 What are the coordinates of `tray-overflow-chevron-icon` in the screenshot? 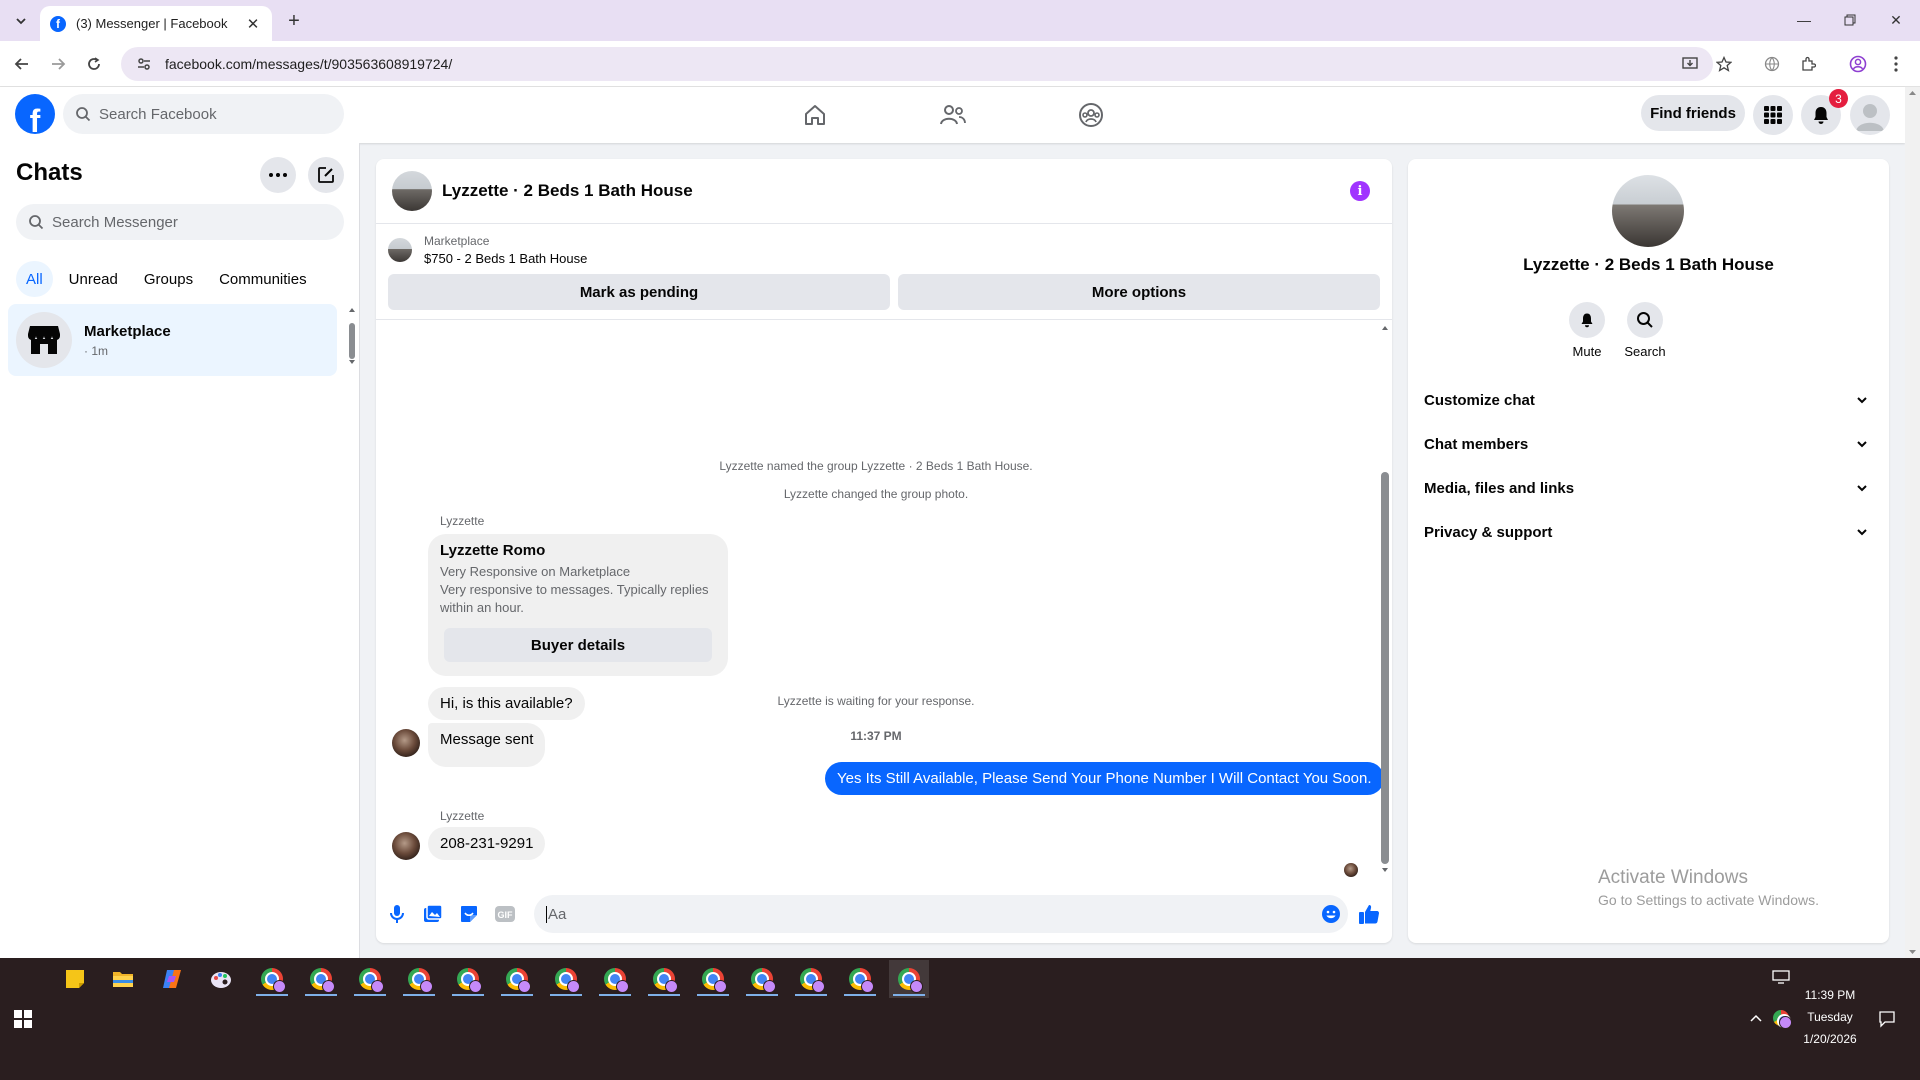 It's located at (1756, 1019).